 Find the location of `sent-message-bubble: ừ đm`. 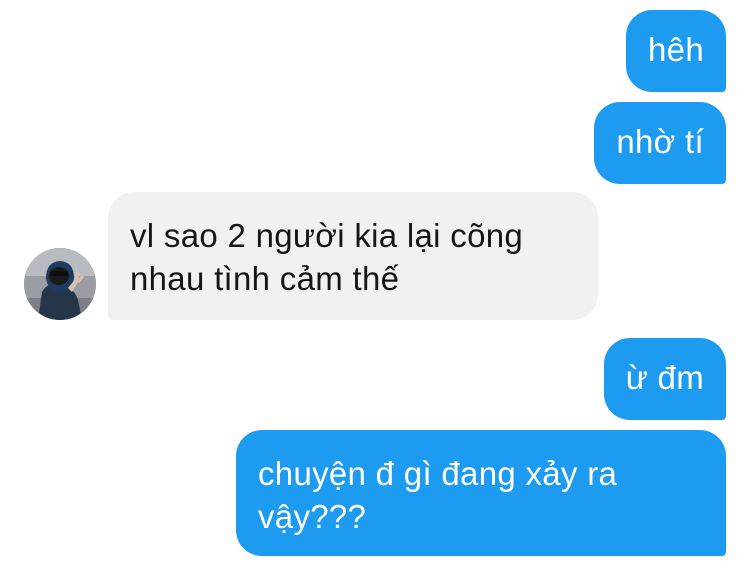

sent-message-bubble: ừ đm is located at coordinates (664, 379).